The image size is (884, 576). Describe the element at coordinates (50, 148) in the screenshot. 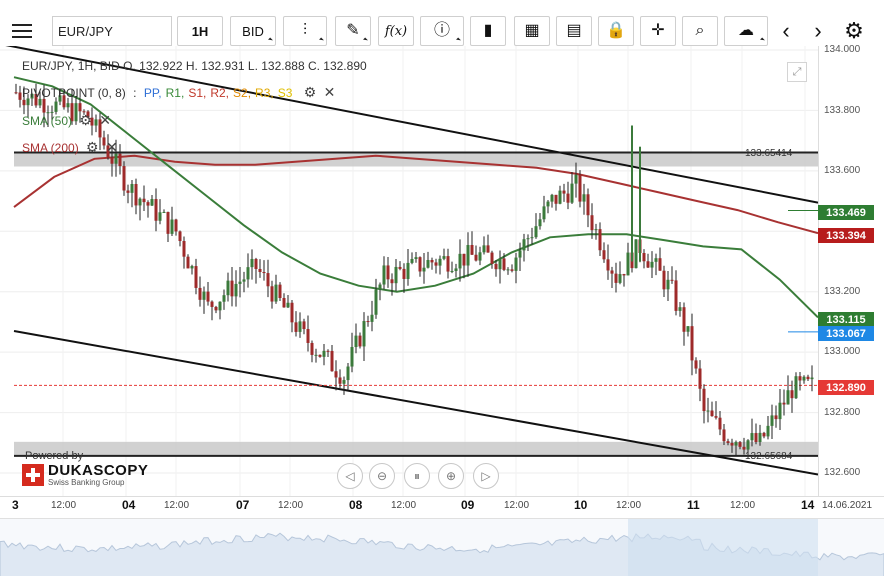

I see `sma200-label: SMA (200)` at that location.